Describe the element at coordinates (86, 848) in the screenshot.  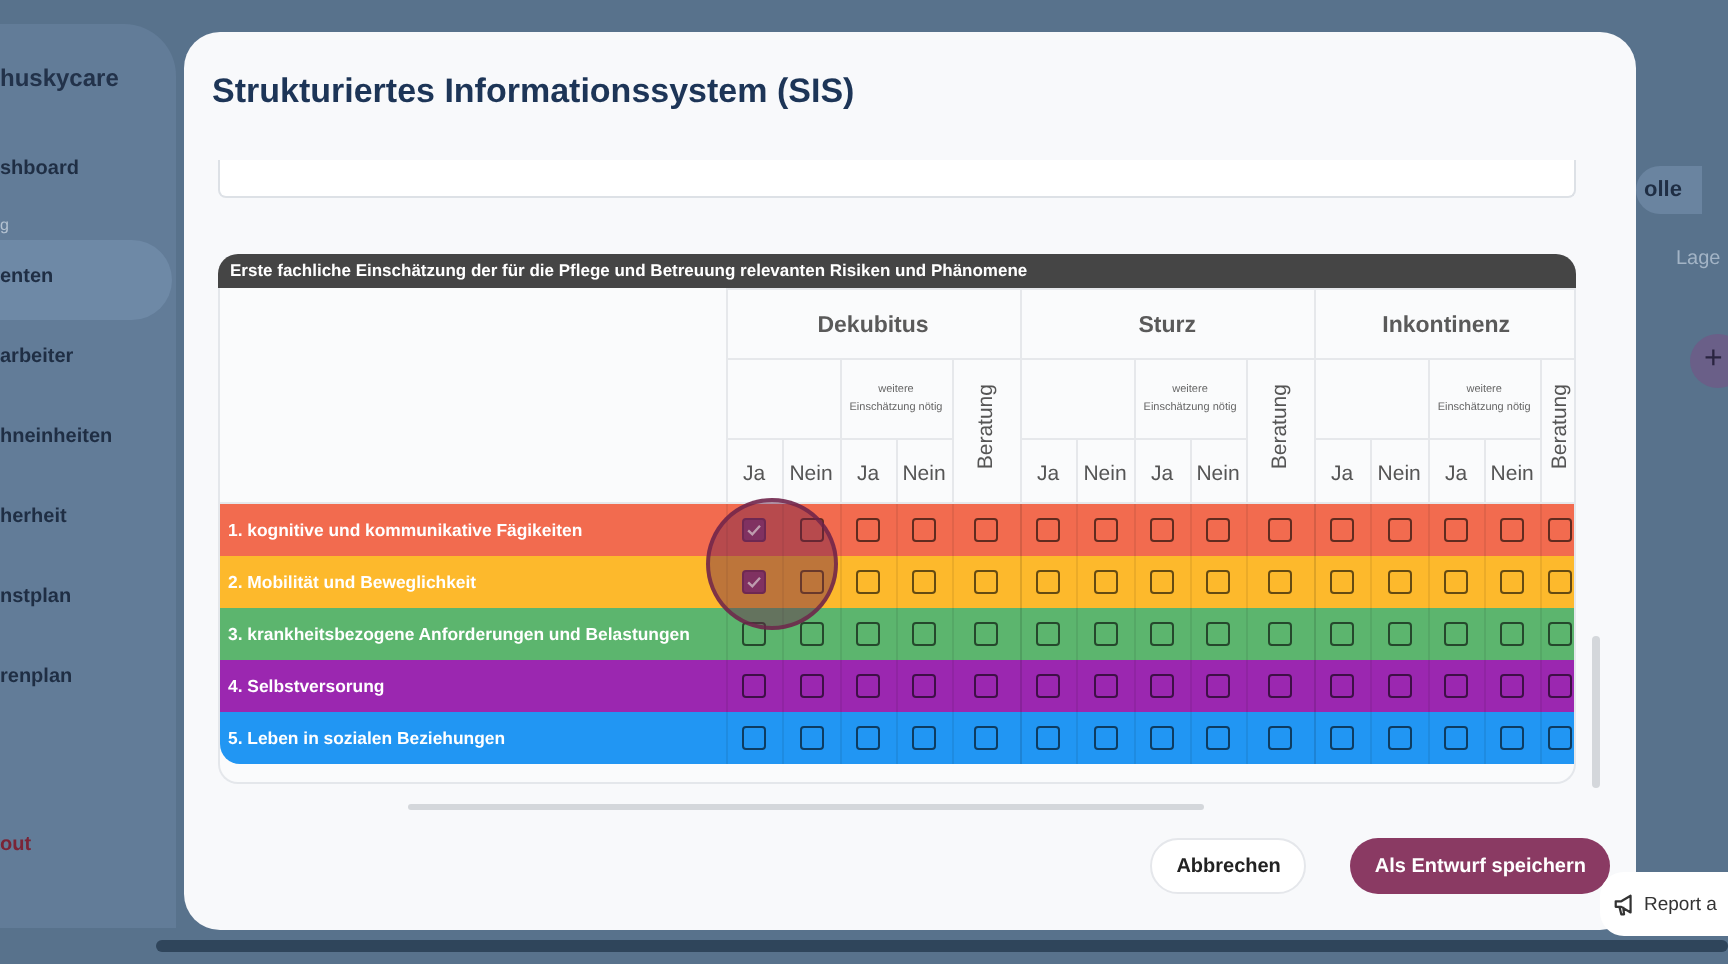
I see `sidebar-item: out` at that location.